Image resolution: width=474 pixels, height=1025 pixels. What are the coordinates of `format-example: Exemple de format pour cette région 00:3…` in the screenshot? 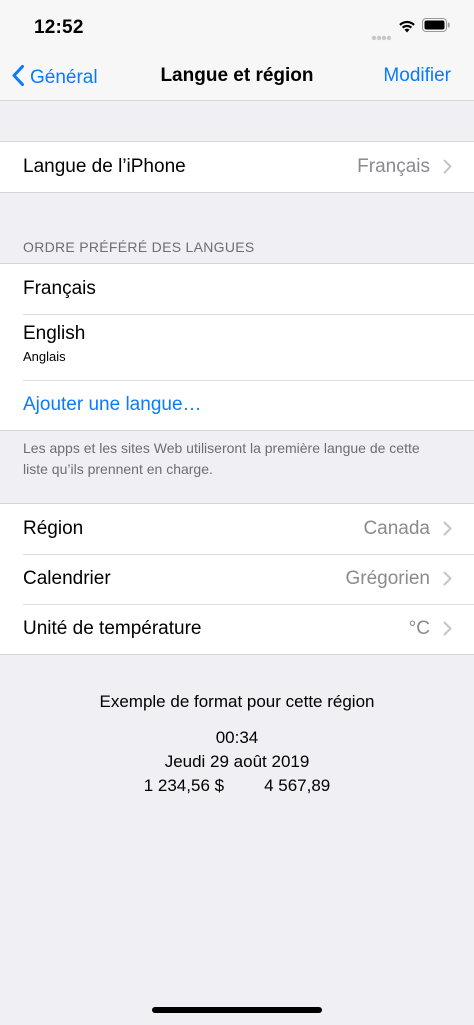 It's located at (237, 744).